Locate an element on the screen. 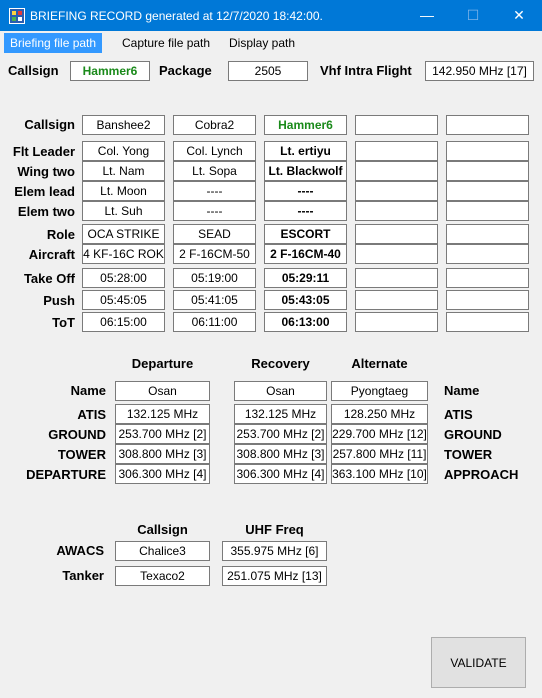 The height and width of the screenshot is (698, 542). alternate-approach-field: 363.100 MHz [10] is located at coordinates (379, 474).